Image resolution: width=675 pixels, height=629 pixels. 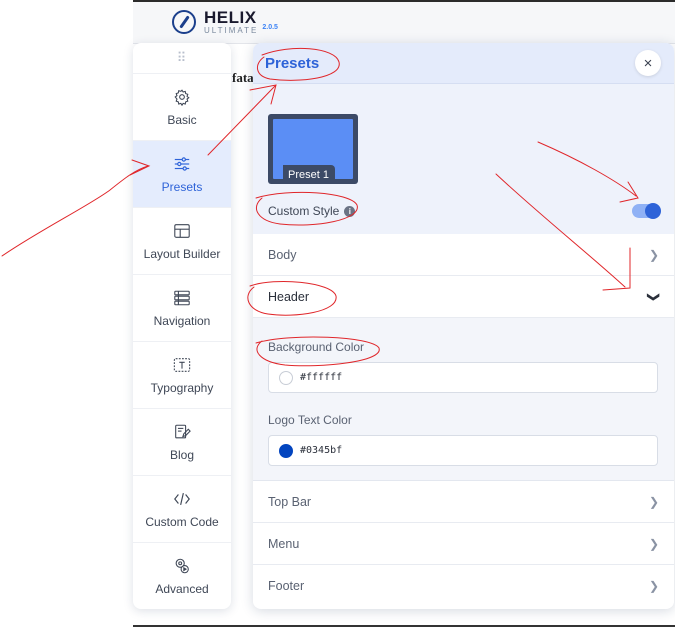 I want to click on background-color-swatch, so click(x=286, y=377).